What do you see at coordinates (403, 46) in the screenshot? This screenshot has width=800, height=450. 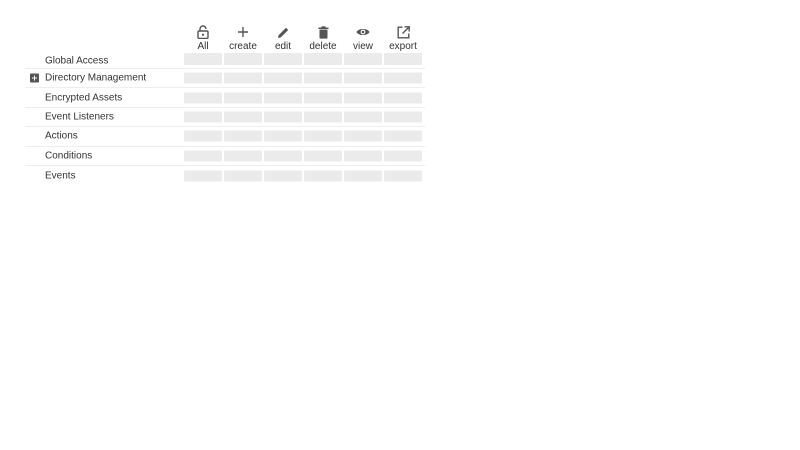 I see `column-label: export` at bounding box center [403, 46].